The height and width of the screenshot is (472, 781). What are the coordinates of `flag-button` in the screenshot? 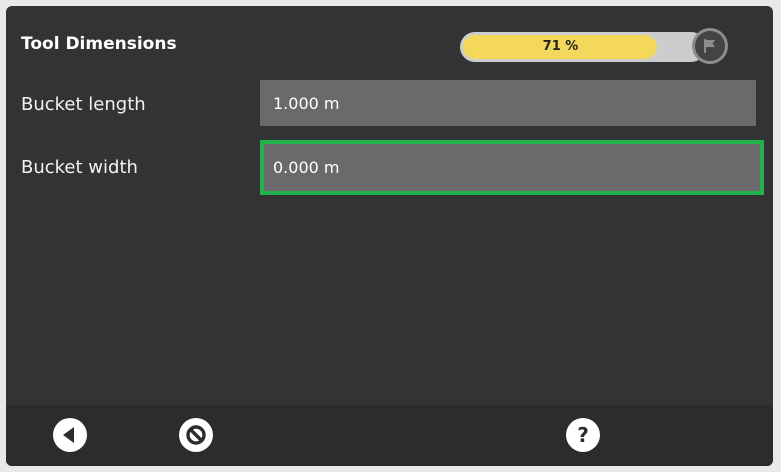 It's located at (710, 46).